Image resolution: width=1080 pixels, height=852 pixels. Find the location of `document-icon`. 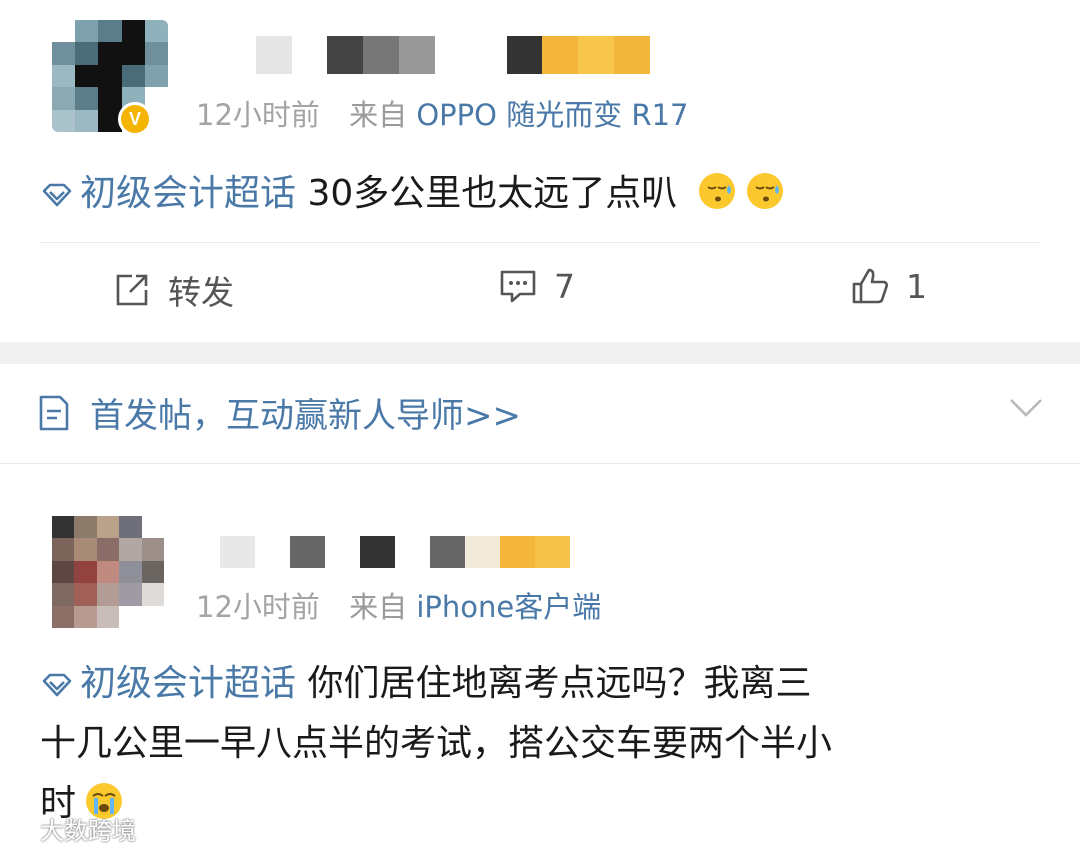

document-icon is located at coordinates (54, 412).